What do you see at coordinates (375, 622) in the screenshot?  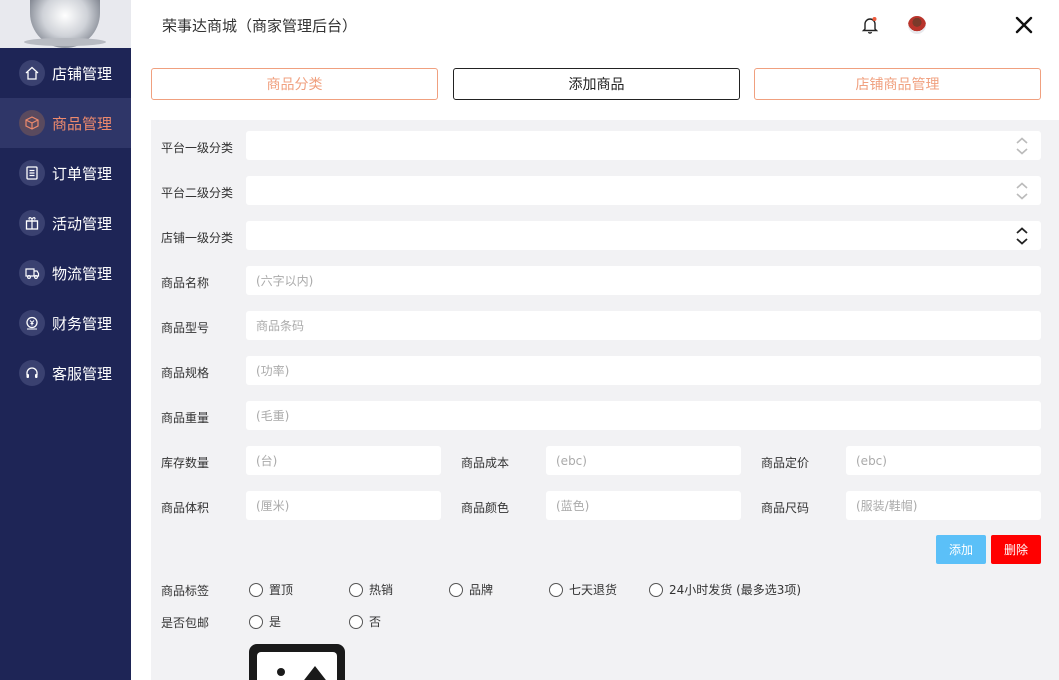 I see `free-shipping-option-label: 否` at bounding box center [375, 622].